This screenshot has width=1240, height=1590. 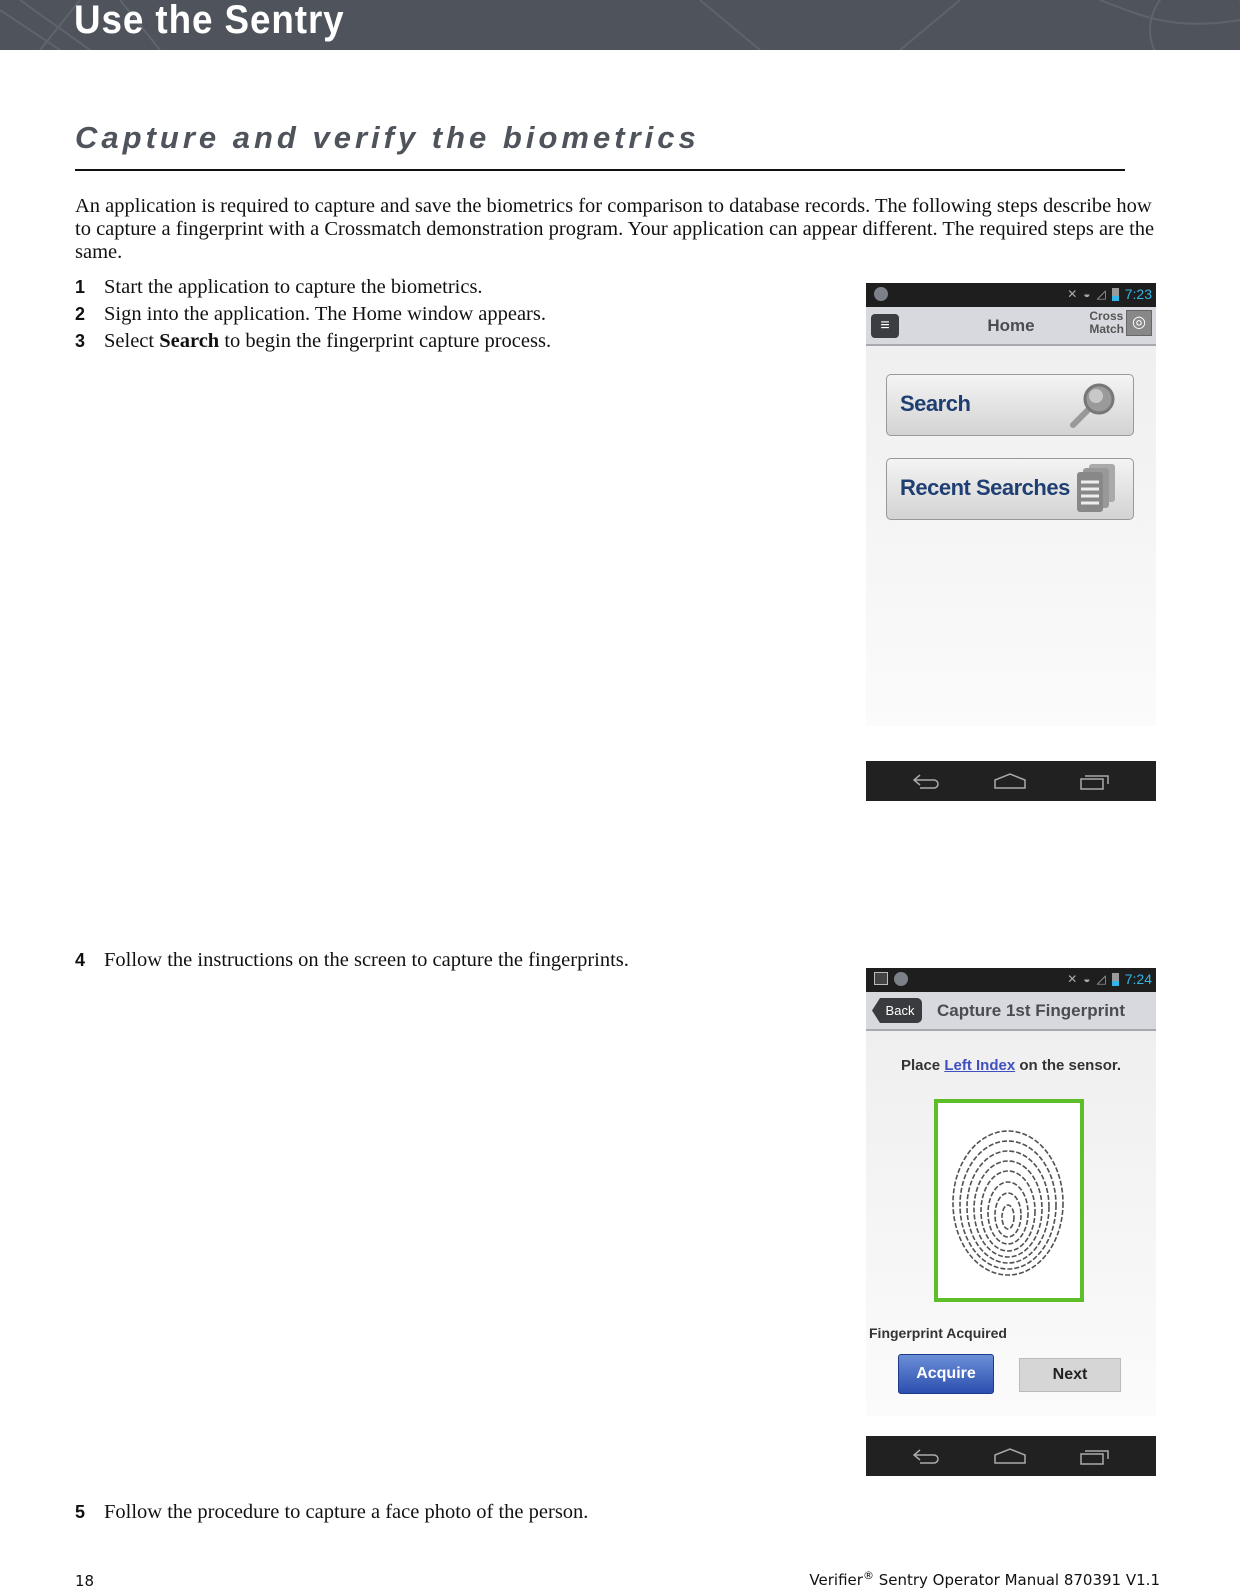 I want to click on chapter-banner: Use the Sentry, so click(x=620, y=25).